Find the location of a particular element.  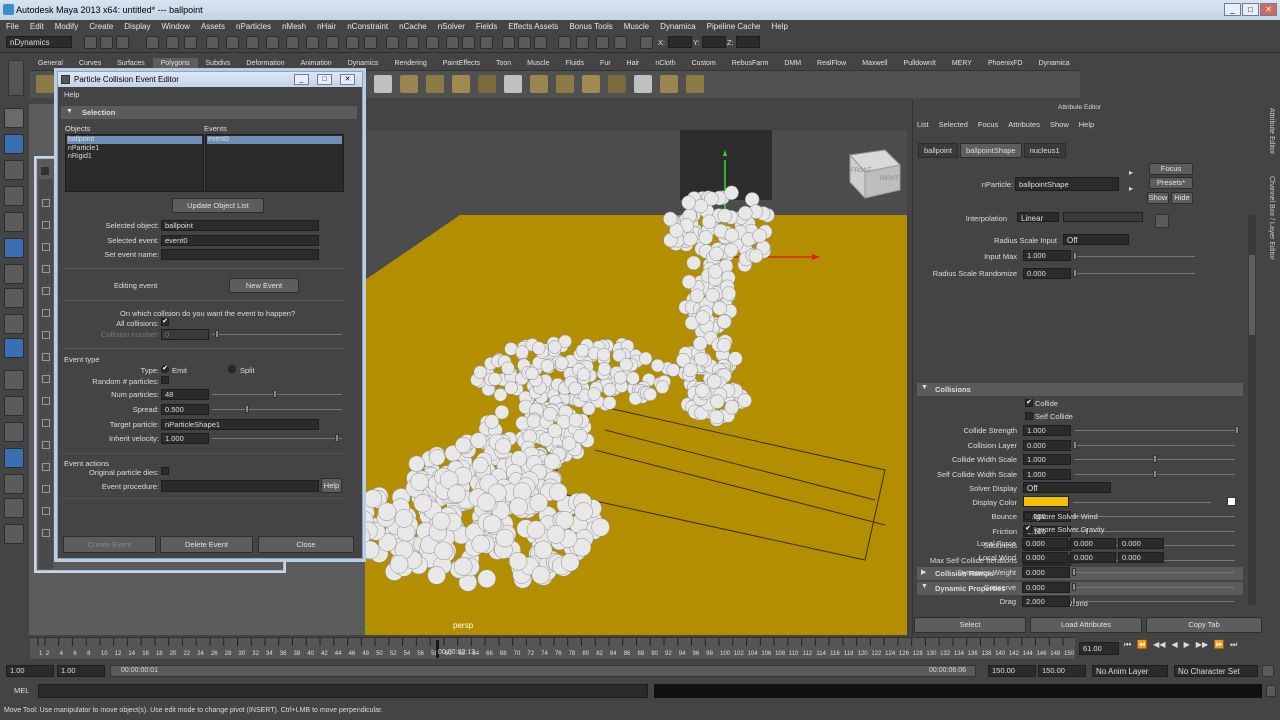

ae-menu-focus: Focus is located at coordinates (988, 124).